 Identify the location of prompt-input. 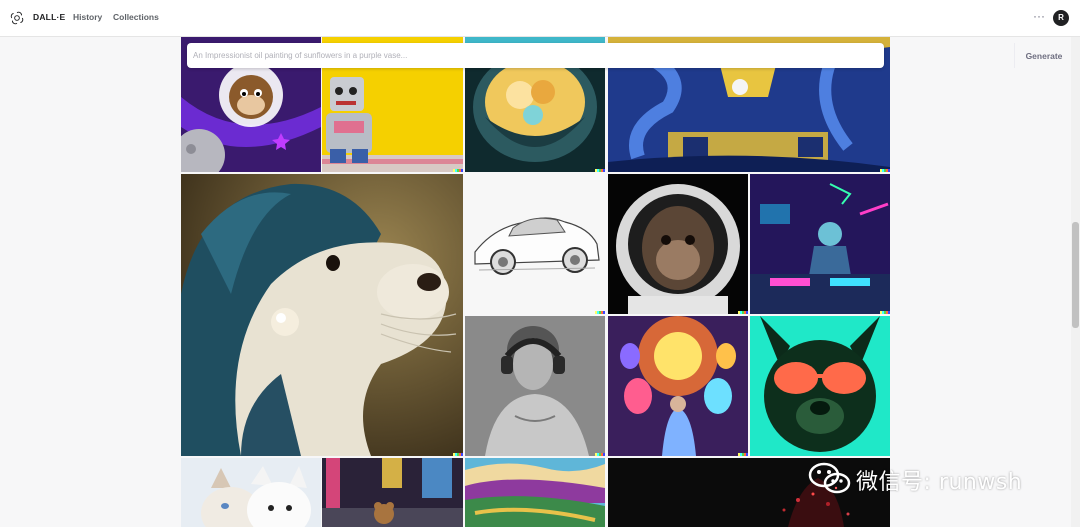
(503, 55).